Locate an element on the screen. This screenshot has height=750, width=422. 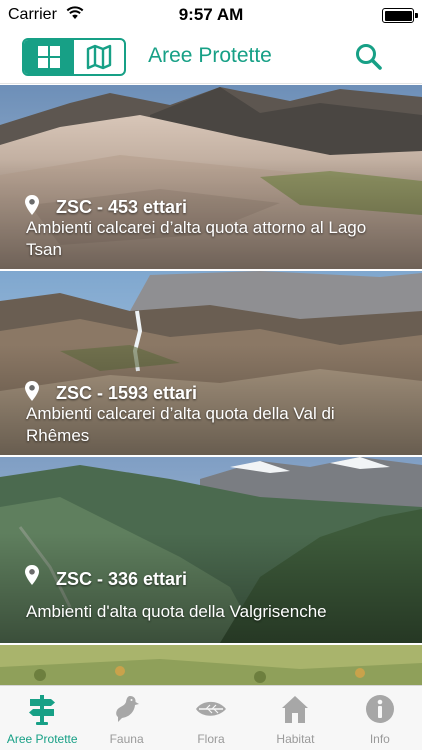
page-title: Aree Protette is located at coordinates (210, 55).